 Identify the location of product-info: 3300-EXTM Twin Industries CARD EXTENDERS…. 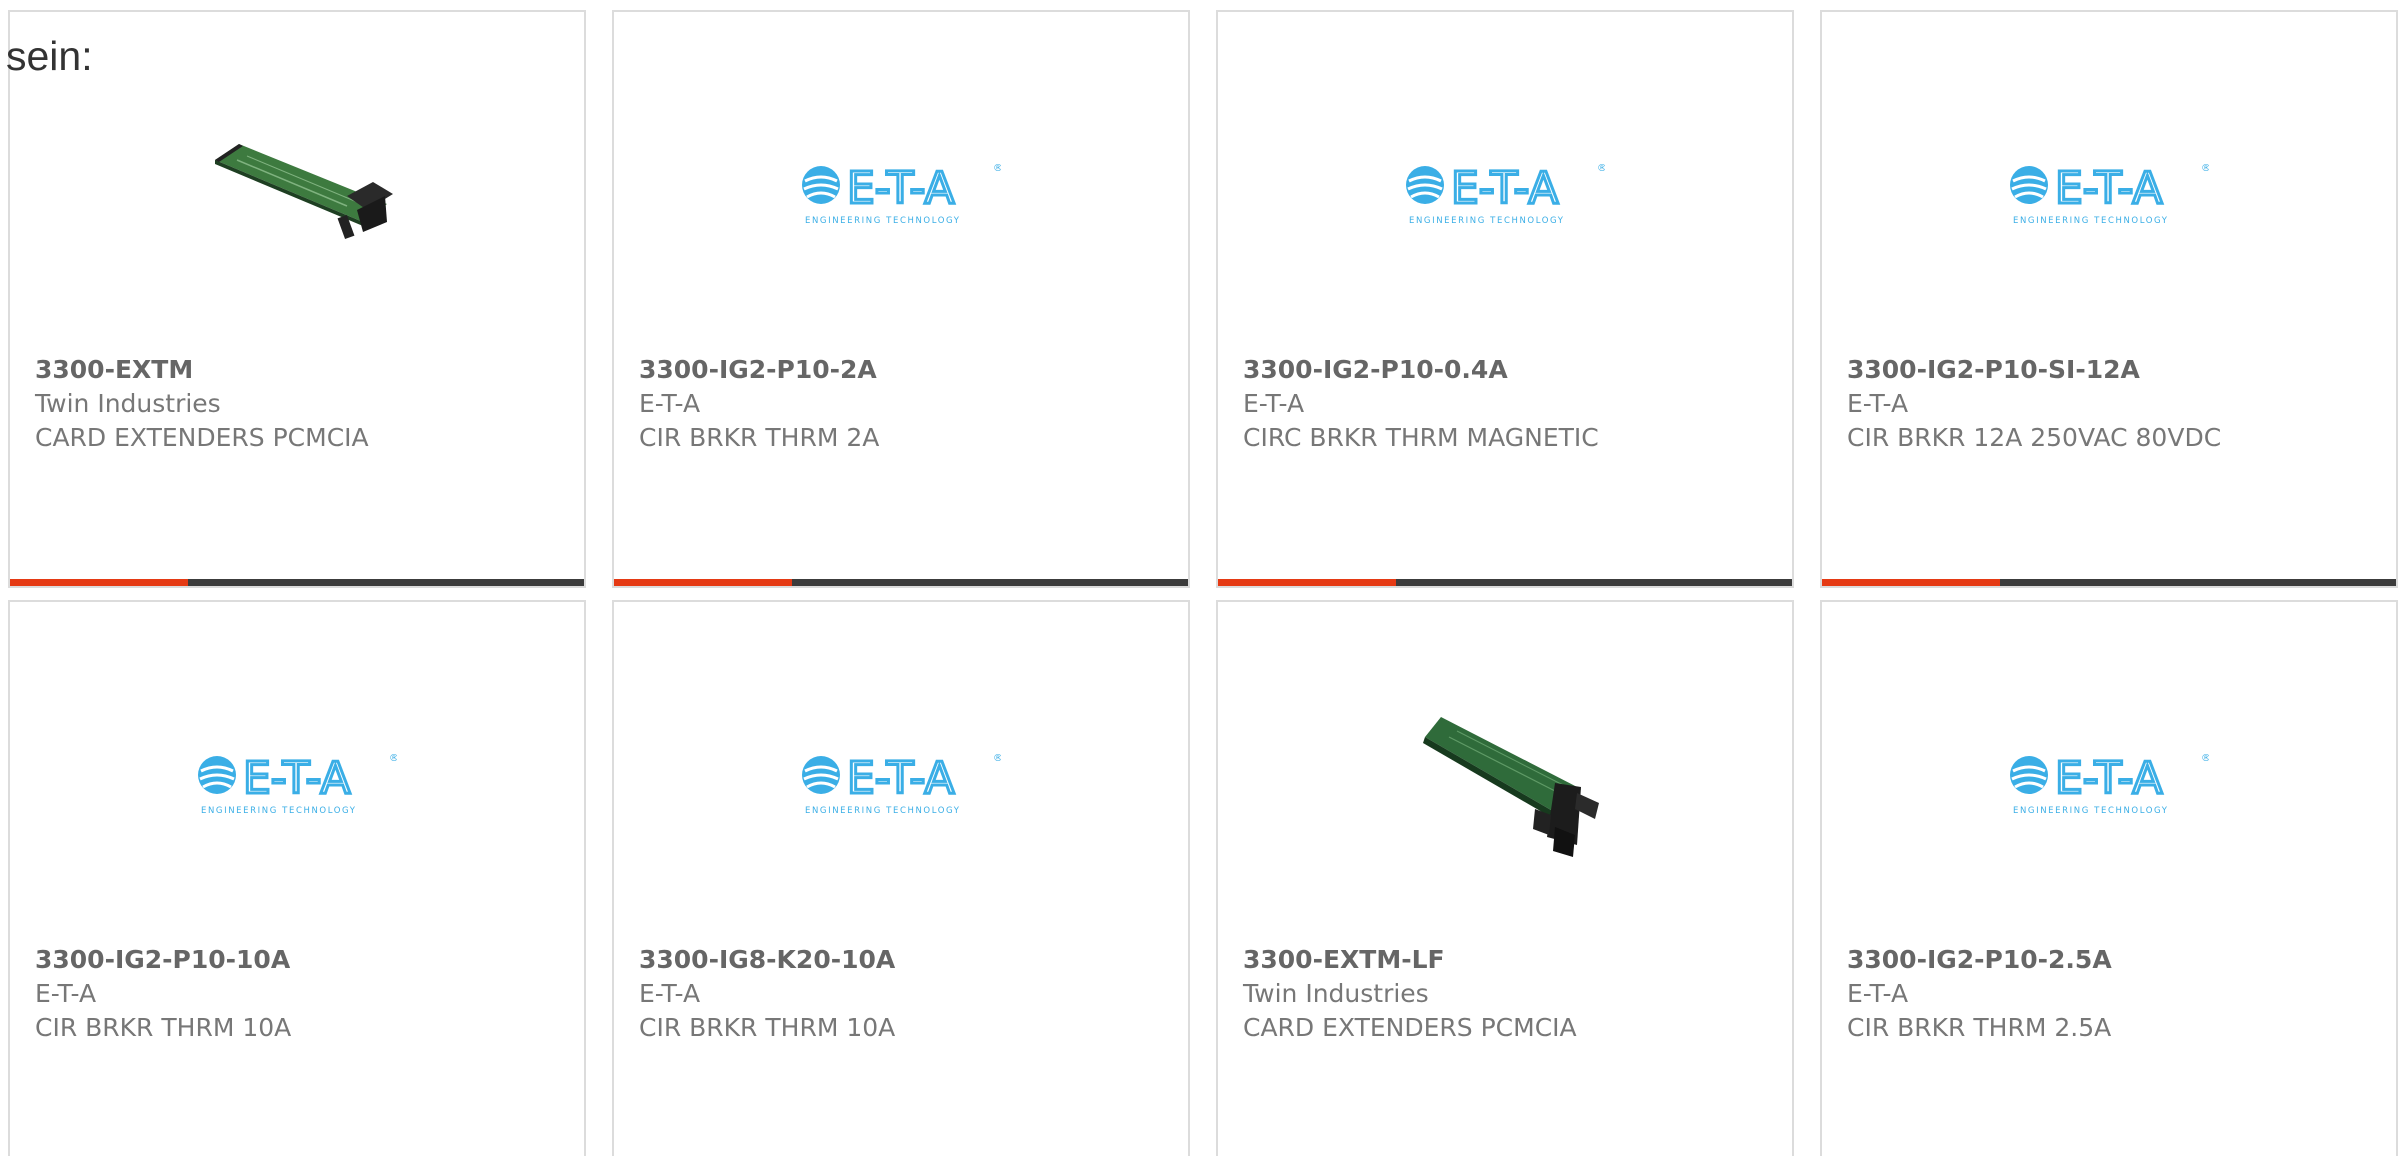
(299, 404).